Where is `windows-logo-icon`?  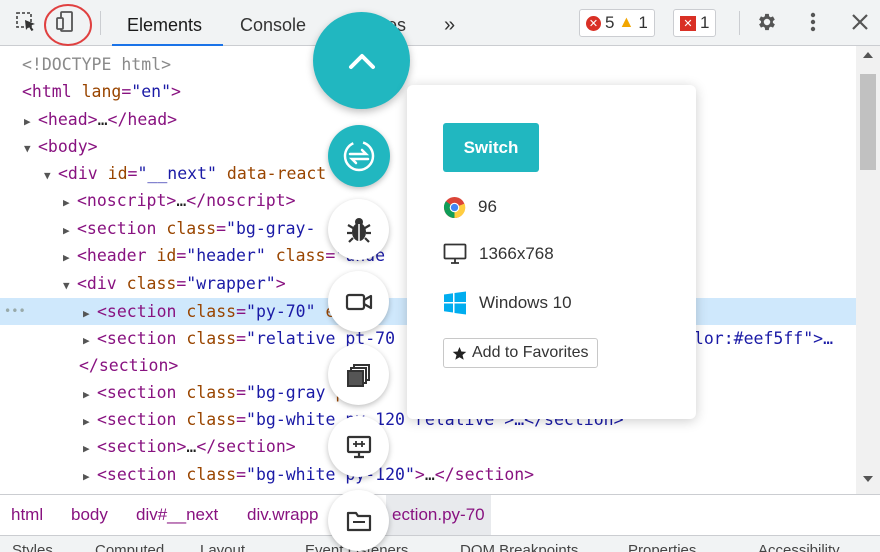 windows-logo-icon is located at coordinates (455, 303).